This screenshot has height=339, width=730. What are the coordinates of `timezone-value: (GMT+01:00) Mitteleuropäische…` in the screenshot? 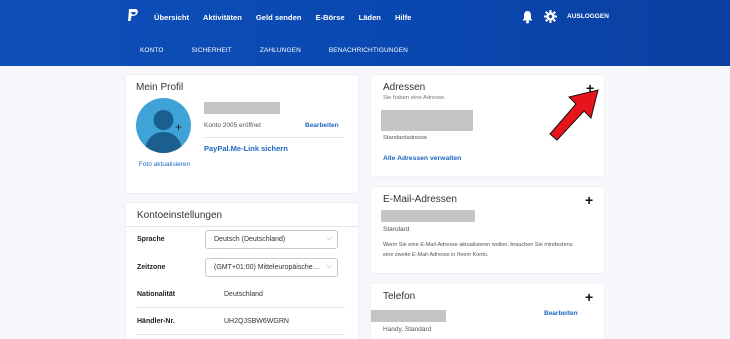 It's located at (267, 267).